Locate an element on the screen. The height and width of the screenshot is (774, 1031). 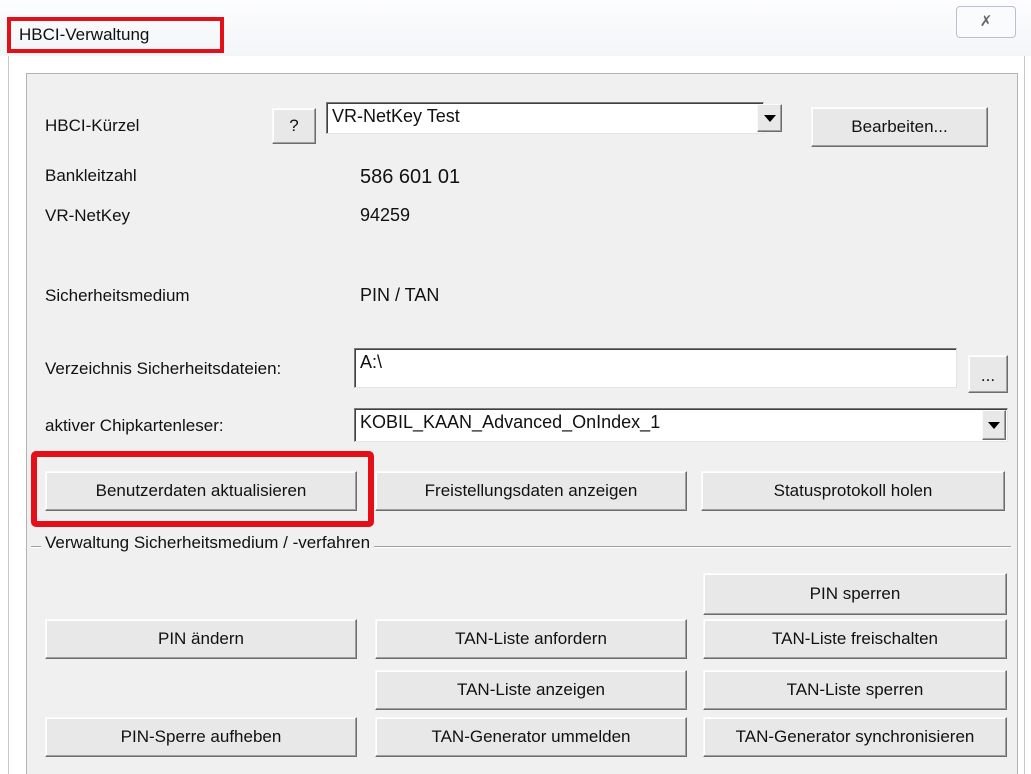
chipkartenleser-value: KOBIL_KAAN_Advanced_OnIndex_1 is located at coordinates (510, 422).